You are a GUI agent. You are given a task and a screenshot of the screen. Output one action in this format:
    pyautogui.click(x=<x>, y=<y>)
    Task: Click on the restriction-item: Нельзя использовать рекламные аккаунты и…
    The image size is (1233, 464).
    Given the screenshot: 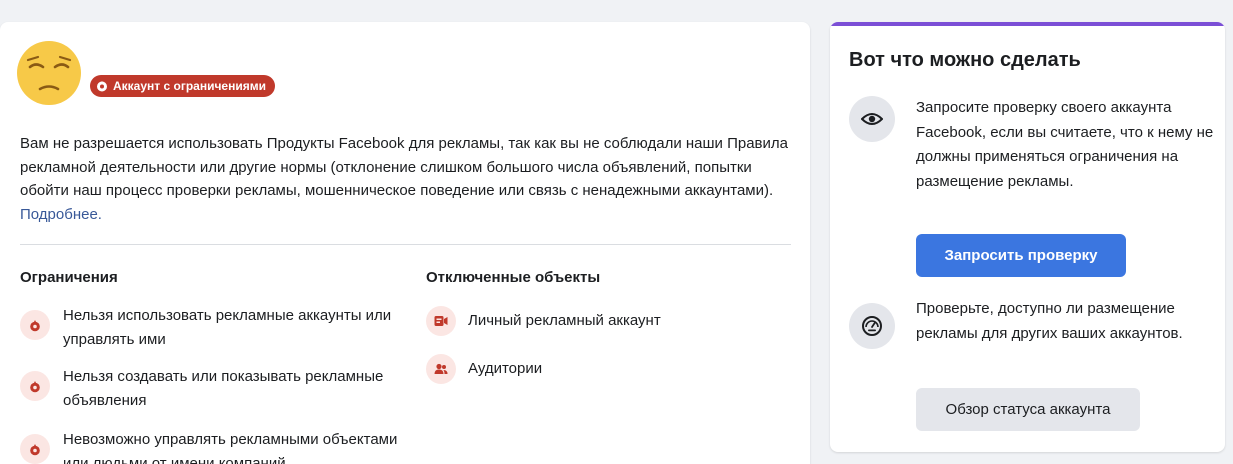 What is the action you would take?
    pyautogui.click(x=215, y=328)
    